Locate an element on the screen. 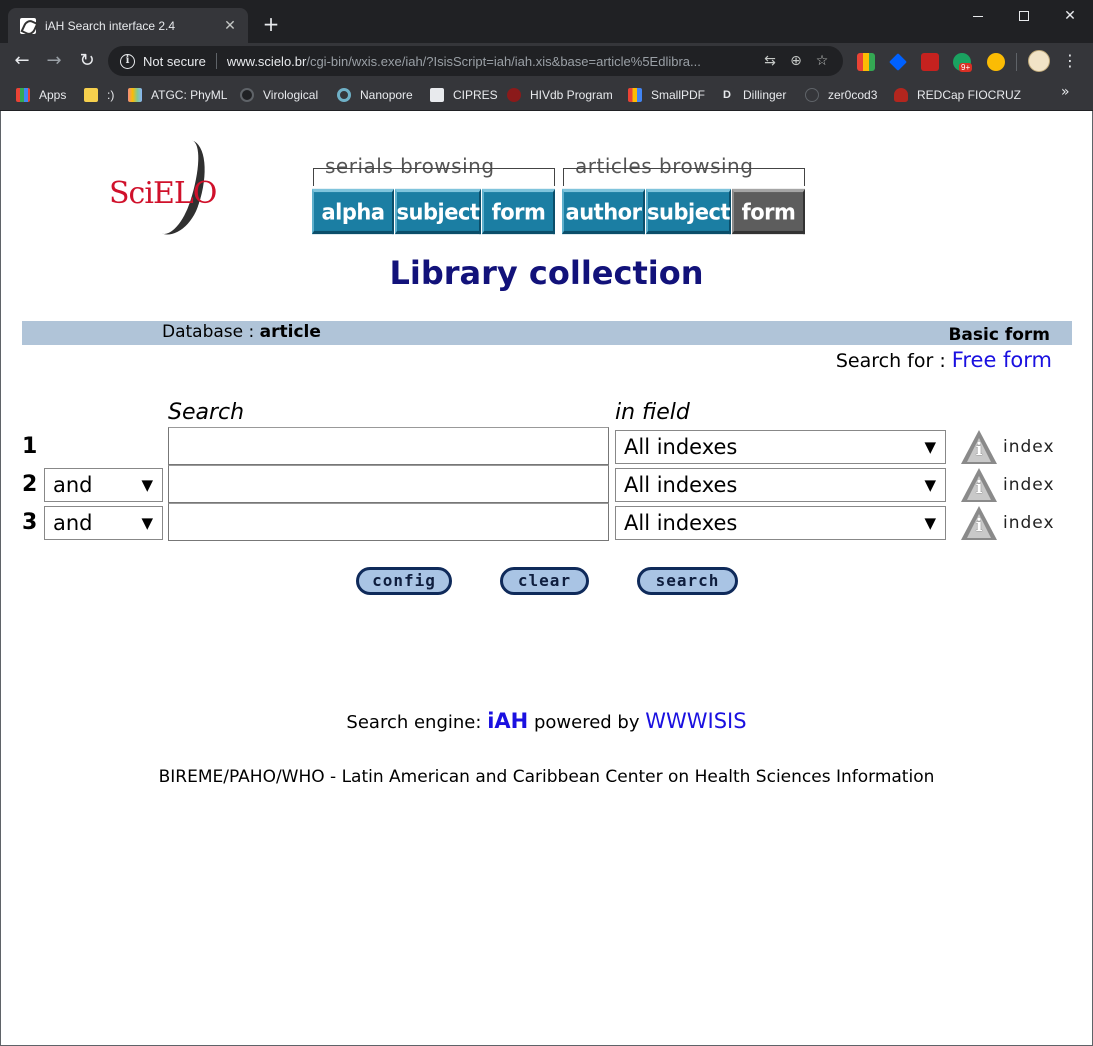 This screenshot has width=1093, height=1046. maximize-button is located at coordinates (1024, 16).